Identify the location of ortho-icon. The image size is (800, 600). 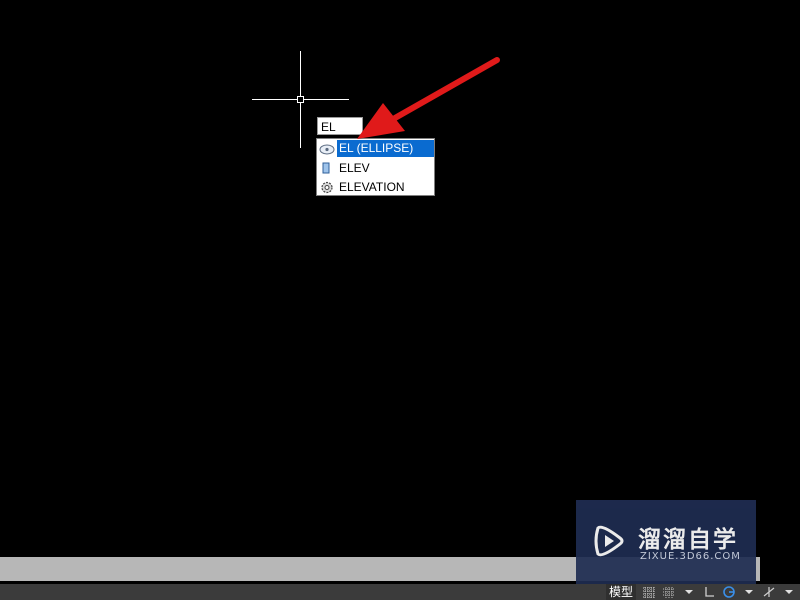
(709, 592).